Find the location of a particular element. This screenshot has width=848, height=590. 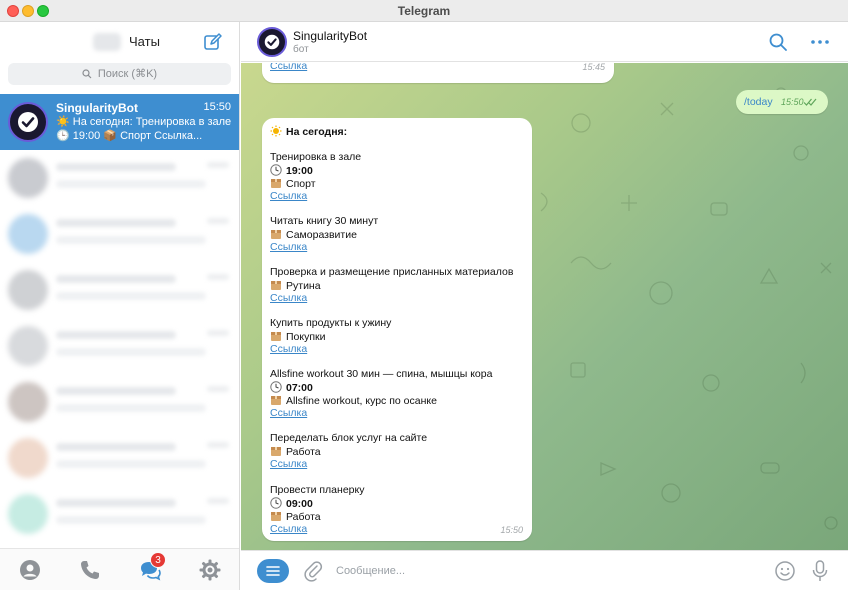

window-titlebar: Telegram is located at coordinates (424, 11).